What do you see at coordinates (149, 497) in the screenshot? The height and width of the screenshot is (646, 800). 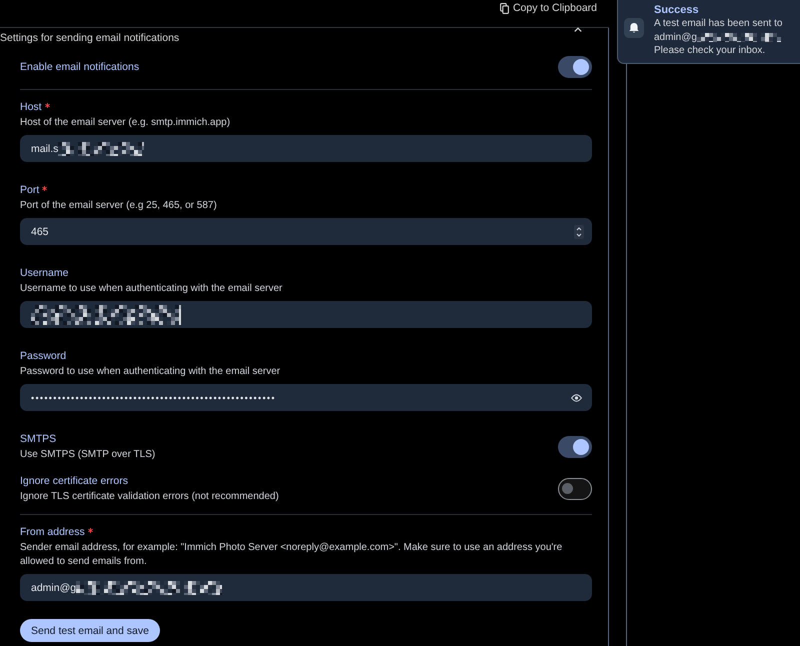 I see `setting-description: Ignore TLS certificate validation errors (not recommended)` at bounding box center [149, 497].